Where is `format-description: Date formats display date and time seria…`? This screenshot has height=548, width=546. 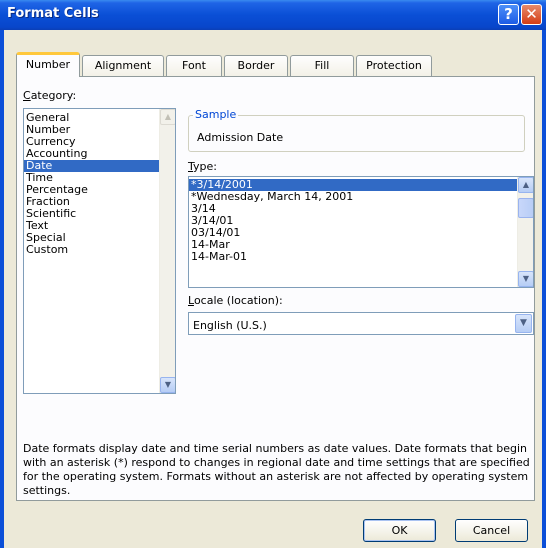 format-description: Date formats display date and time seria… is located at coordinates (276, 469).